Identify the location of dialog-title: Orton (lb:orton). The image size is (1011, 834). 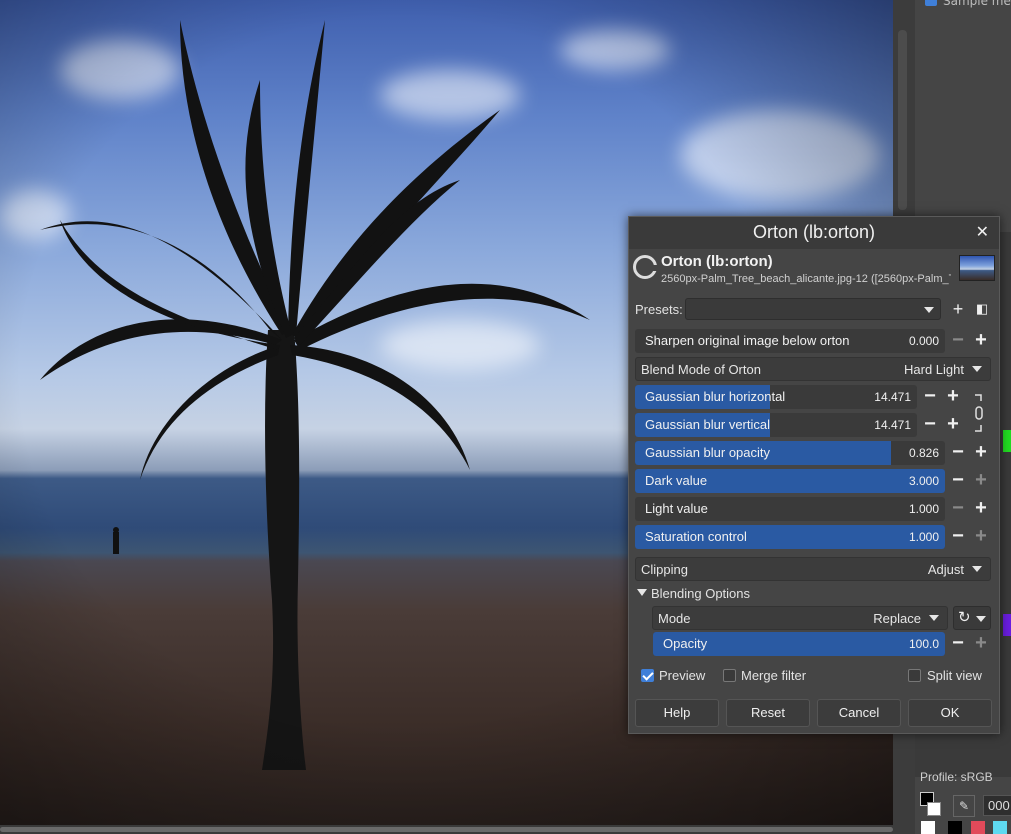
(814, 232).